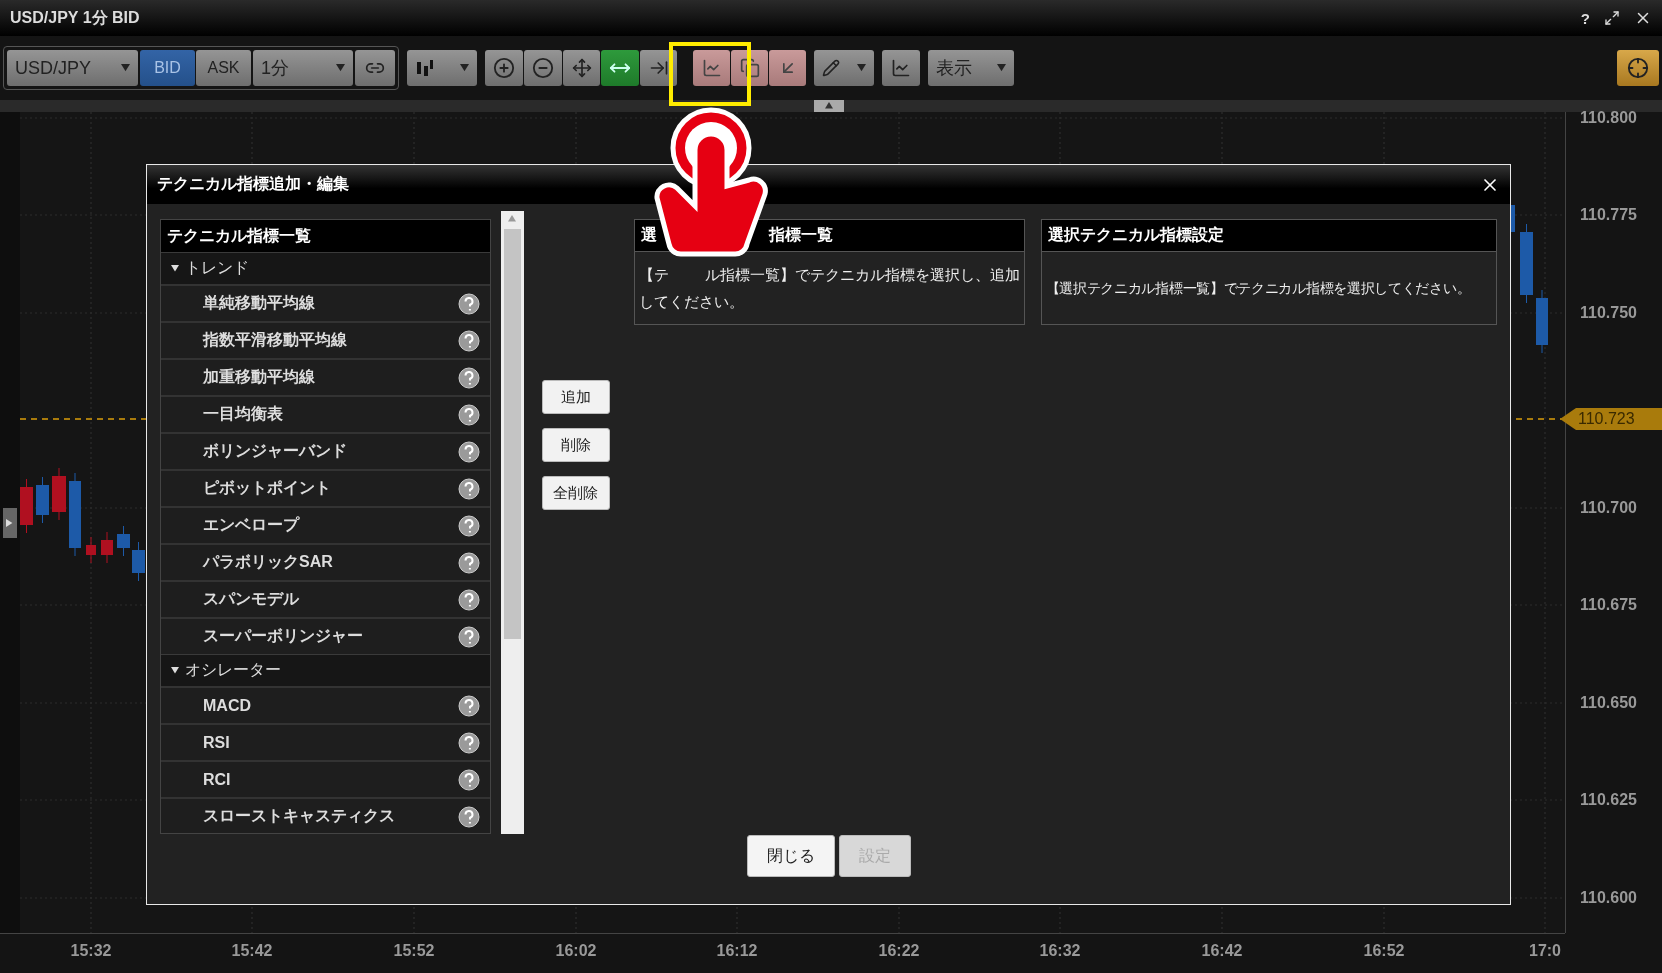 The height and width of the screenshot is (973, 1662). What do you see at coordinates (862, 275) in the screenshot?
I see `instruction-text: ル指標一覧】でテクニカル指標を選択し、追加` at bounding box center [862, 275].